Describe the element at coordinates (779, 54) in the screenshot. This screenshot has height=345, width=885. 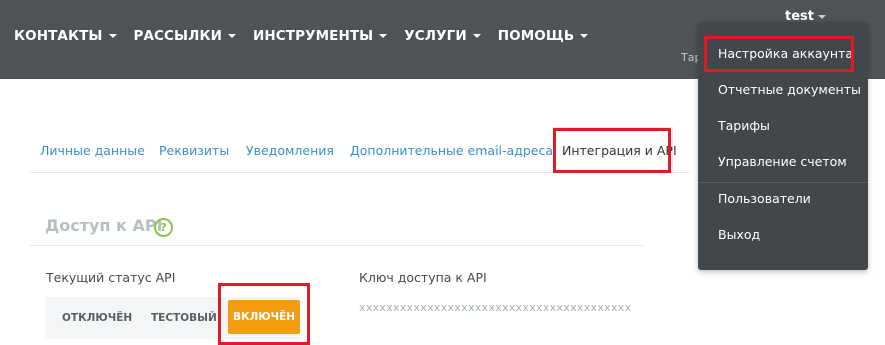
I see `highlight-box-menu` at that location.